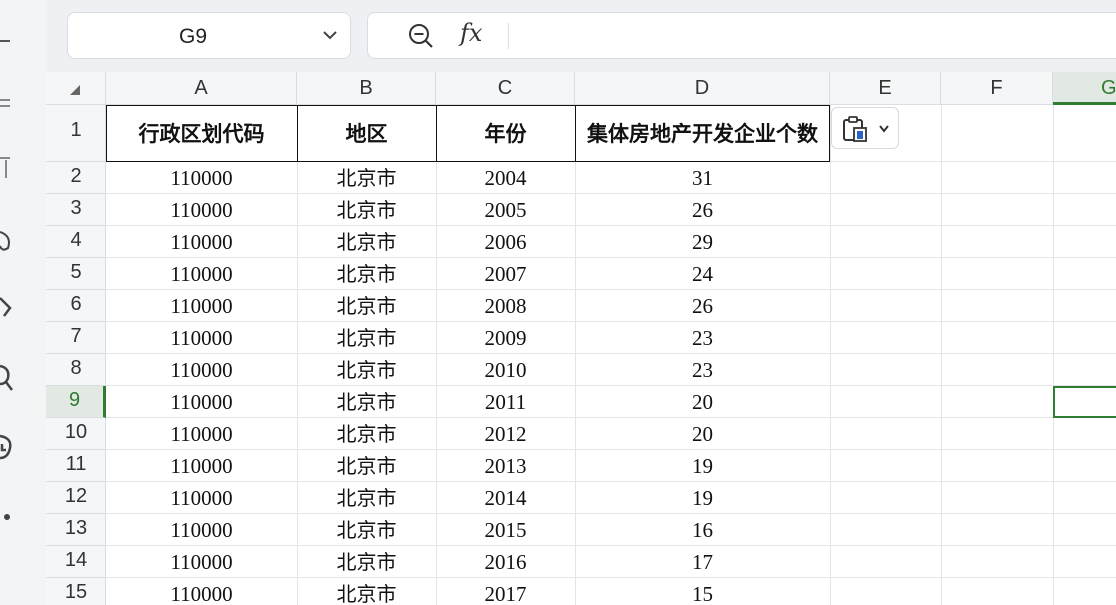 This screenshot has height=605, width=1116. Describe the element at coordinates (11, 167) in the screenshot. I see `upload-icon` at that location.